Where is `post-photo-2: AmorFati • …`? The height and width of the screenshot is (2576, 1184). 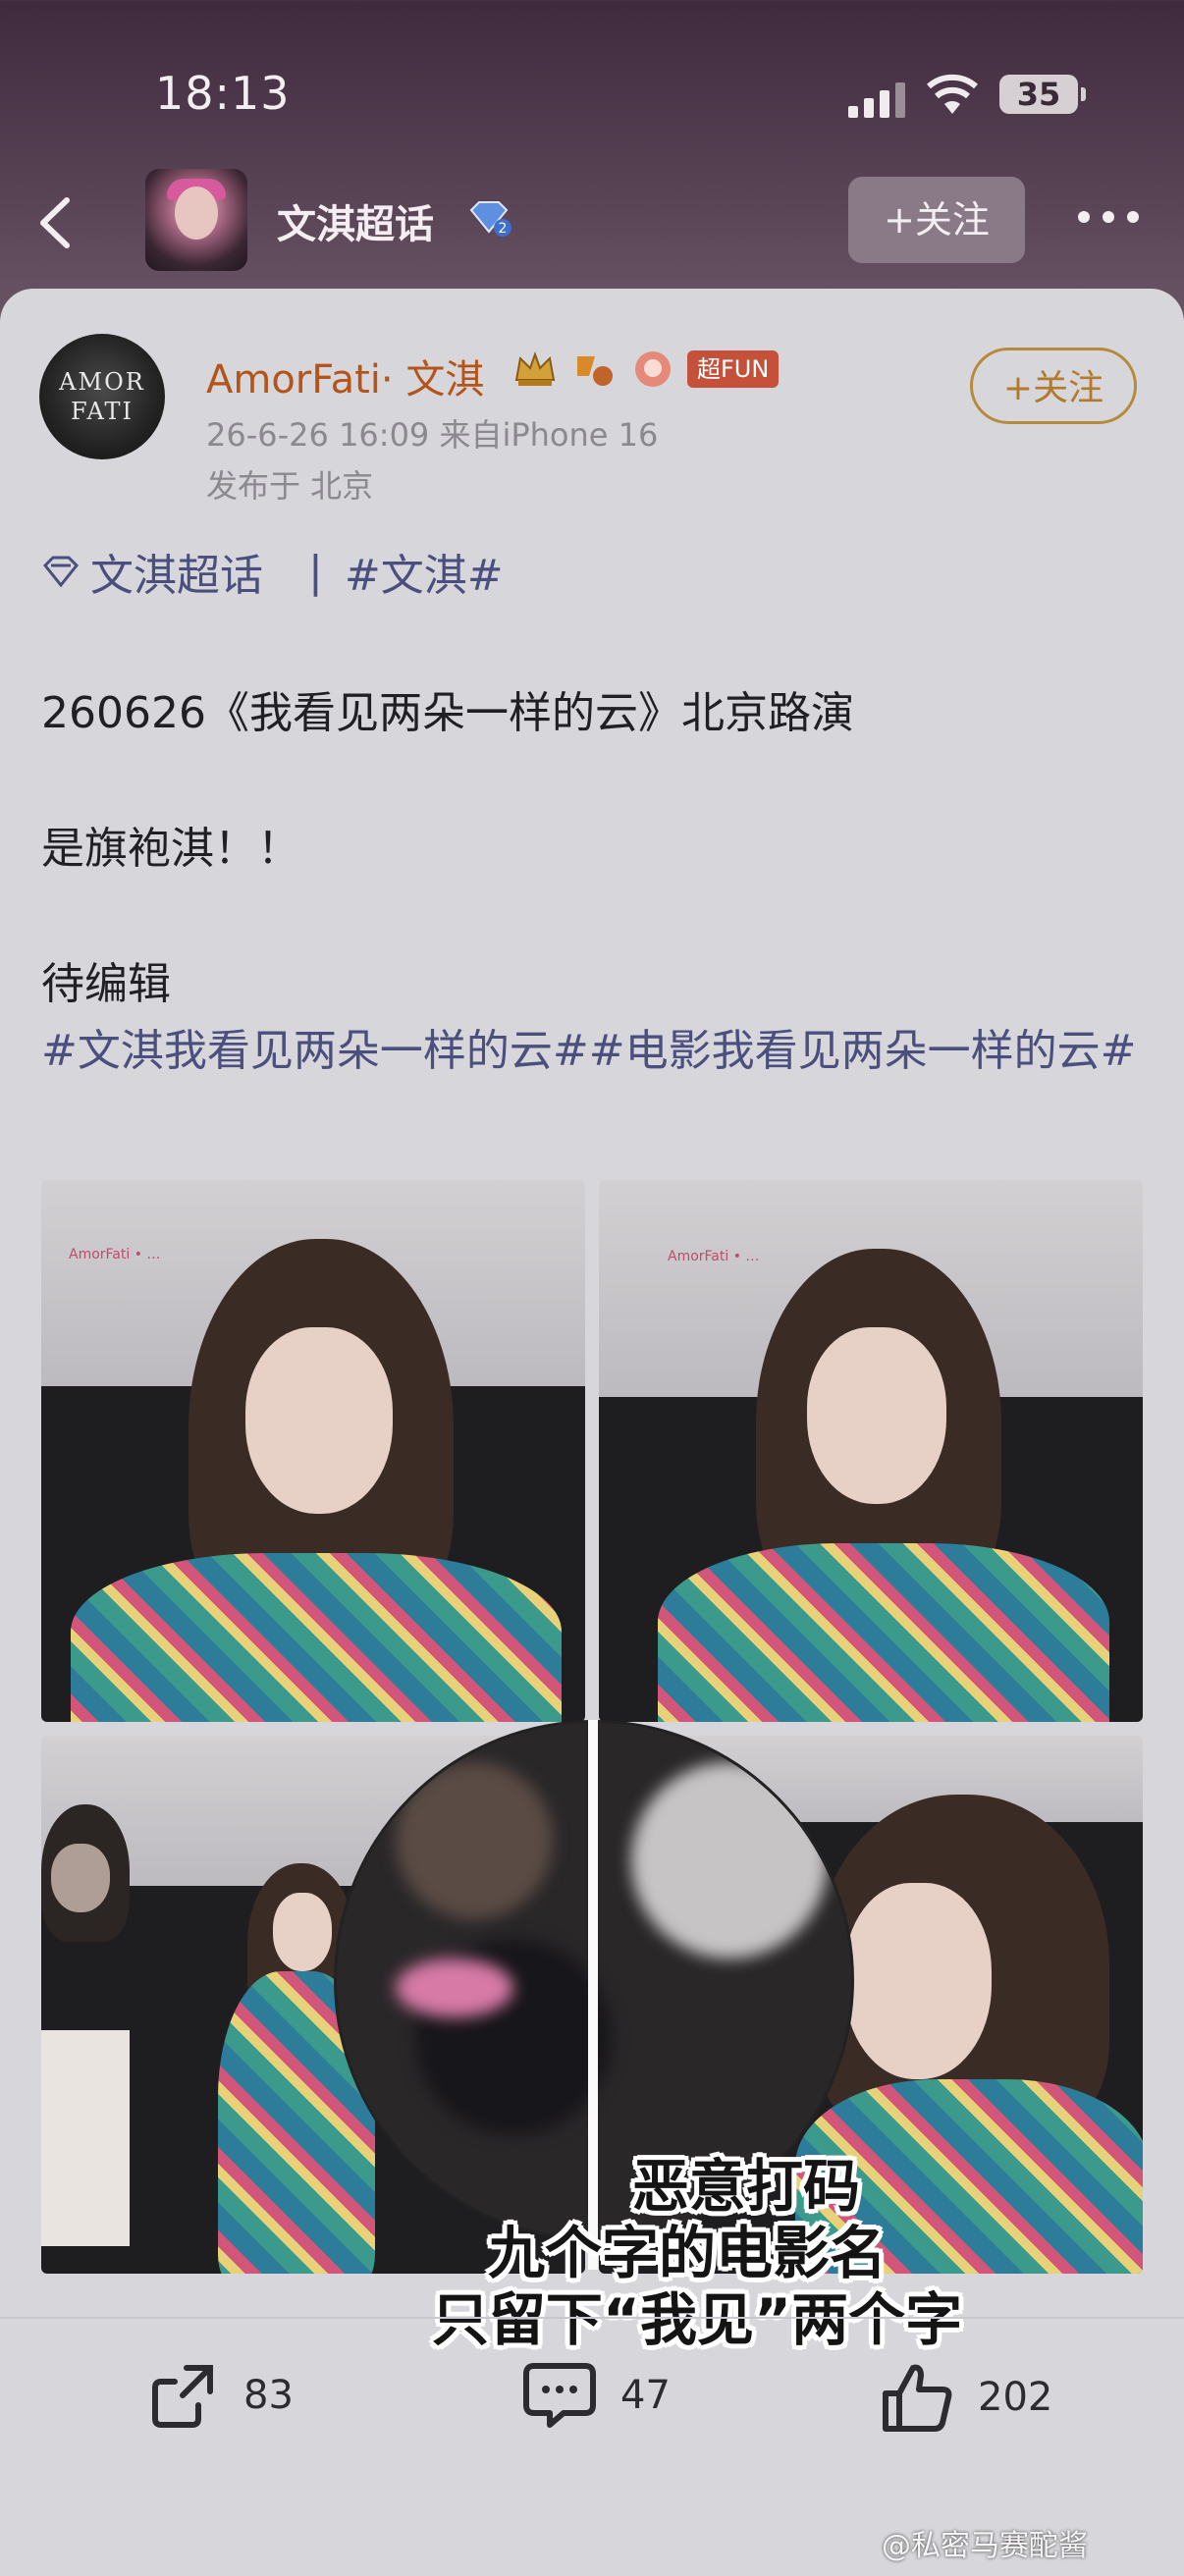
post-photo-2: AmorFati • … is located at coordinates (871, 1451).